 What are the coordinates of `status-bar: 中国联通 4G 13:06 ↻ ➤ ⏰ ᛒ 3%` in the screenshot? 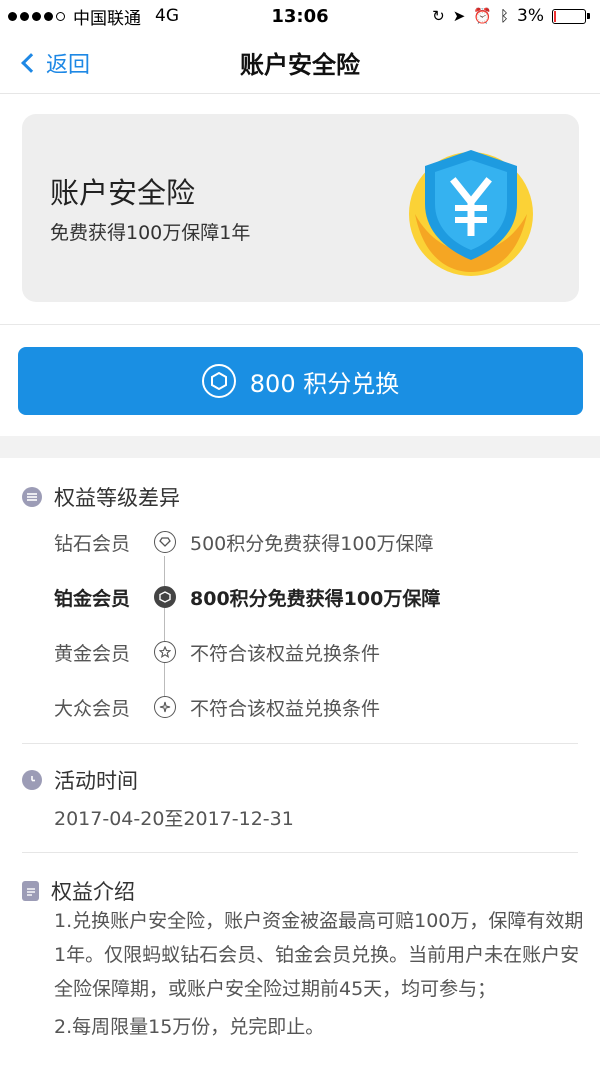 It's located at (300, 16).